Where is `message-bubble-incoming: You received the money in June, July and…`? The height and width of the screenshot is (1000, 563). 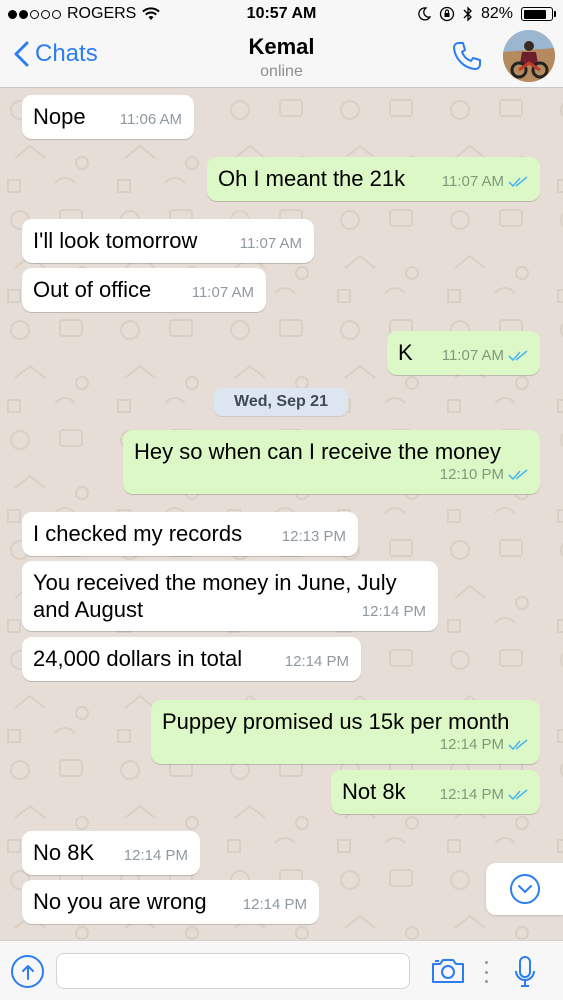 message-bubble-incoming: You received the money in June, July and… is located at coordinates (230, 596).